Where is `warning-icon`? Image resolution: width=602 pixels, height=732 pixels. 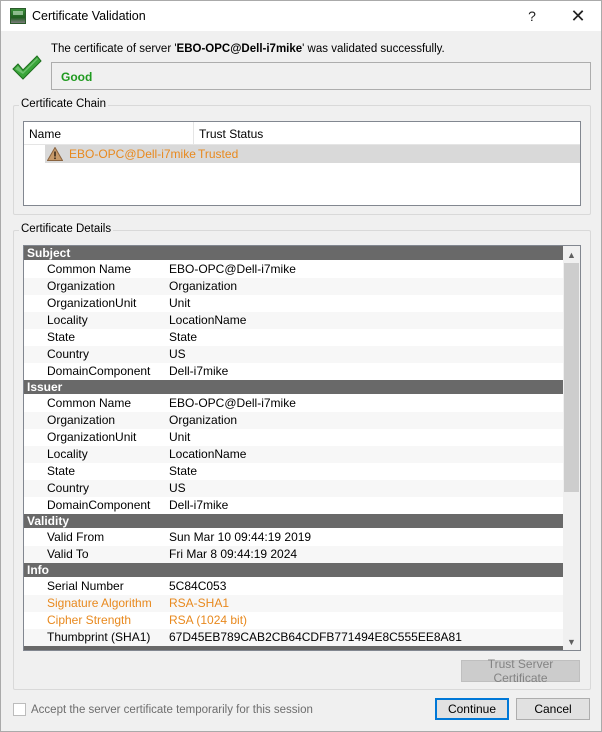 warning-icon is located at coordinates (55, 154).